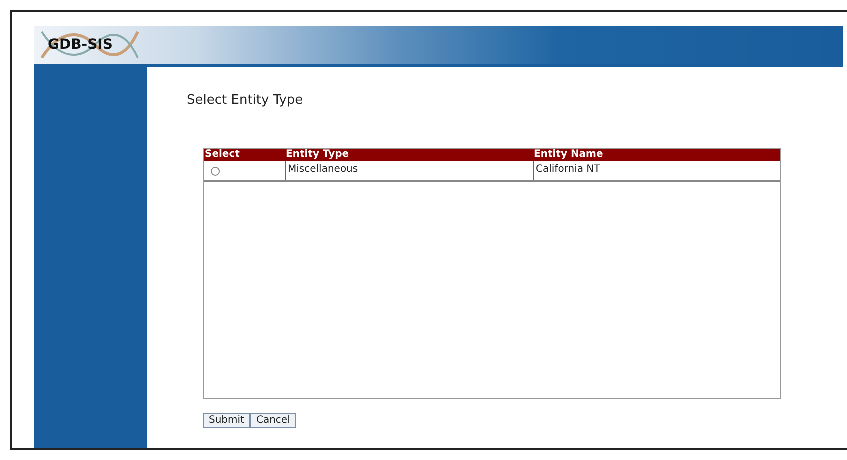 The width and height of the screenshot is (847, 460). Describe the element at coordinates (245, 100) in the screenshot. I see `page-title: Select Entity Type` at that location.